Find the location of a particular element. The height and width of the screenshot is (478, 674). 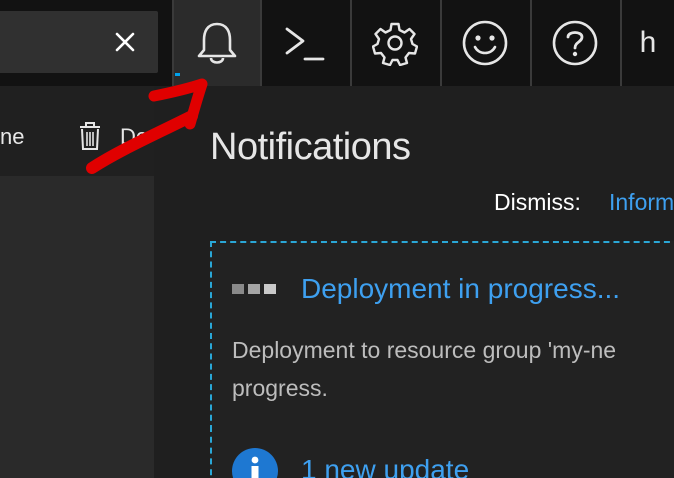

account-initial: h is located at coordinates (648, 42).